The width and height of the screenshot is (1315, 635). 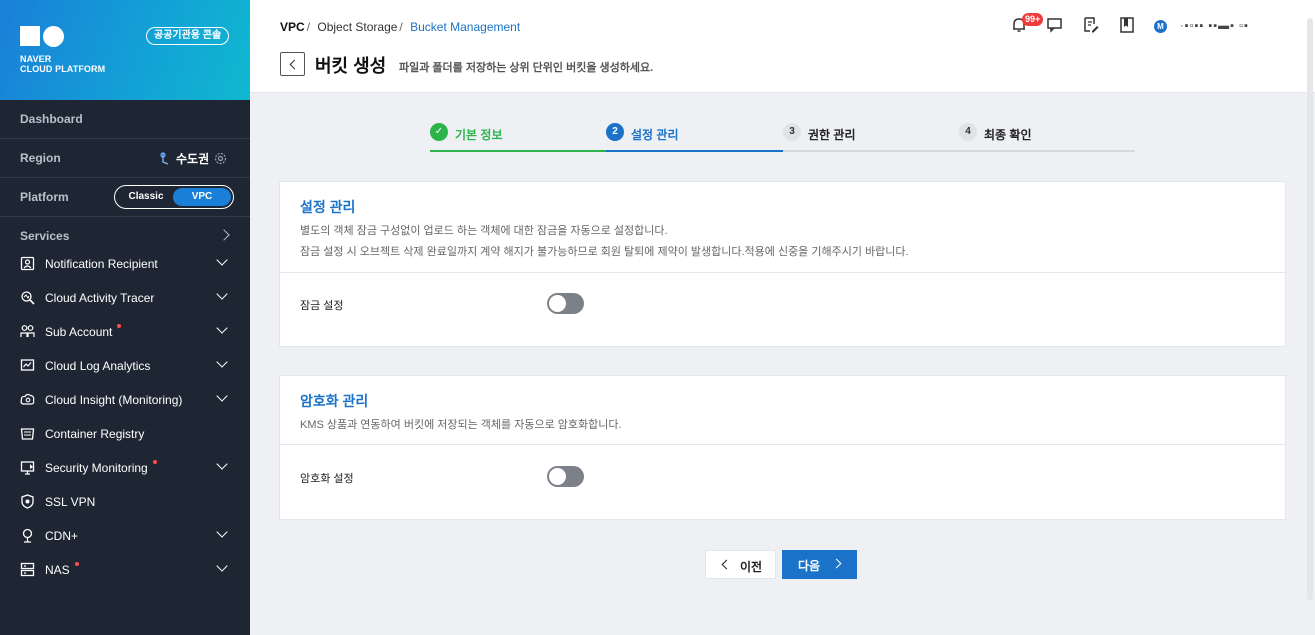 What do you see at coordinates (1214, 26) in the screenshot?
I see `user-name: ·▪▫▪▪ ▪▪▬▪ ▫▪` at bounding box center [1214, 26].